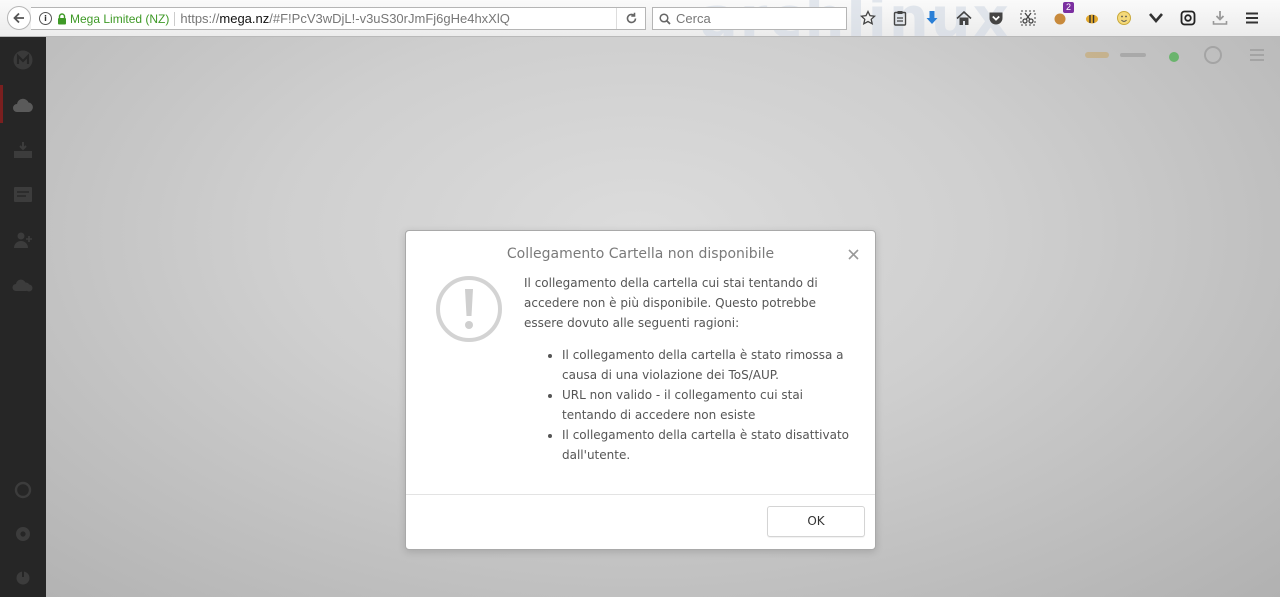 The height and width of the screenshot is (597, 1280). I want to click on pocket-save-button, so click(1156, 18).